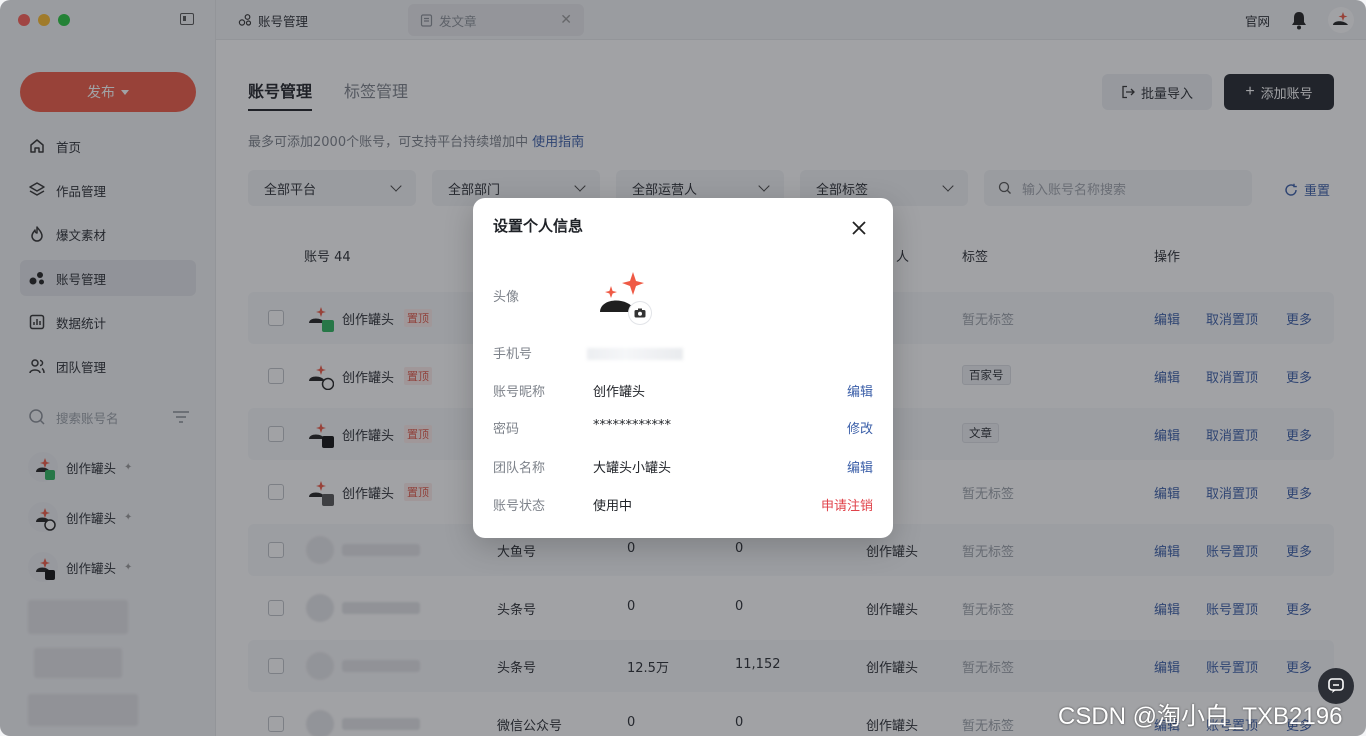 The height and width of the screenshot is (736, 1366). I want to click on change-password-button: 修改, so click(860, 427).